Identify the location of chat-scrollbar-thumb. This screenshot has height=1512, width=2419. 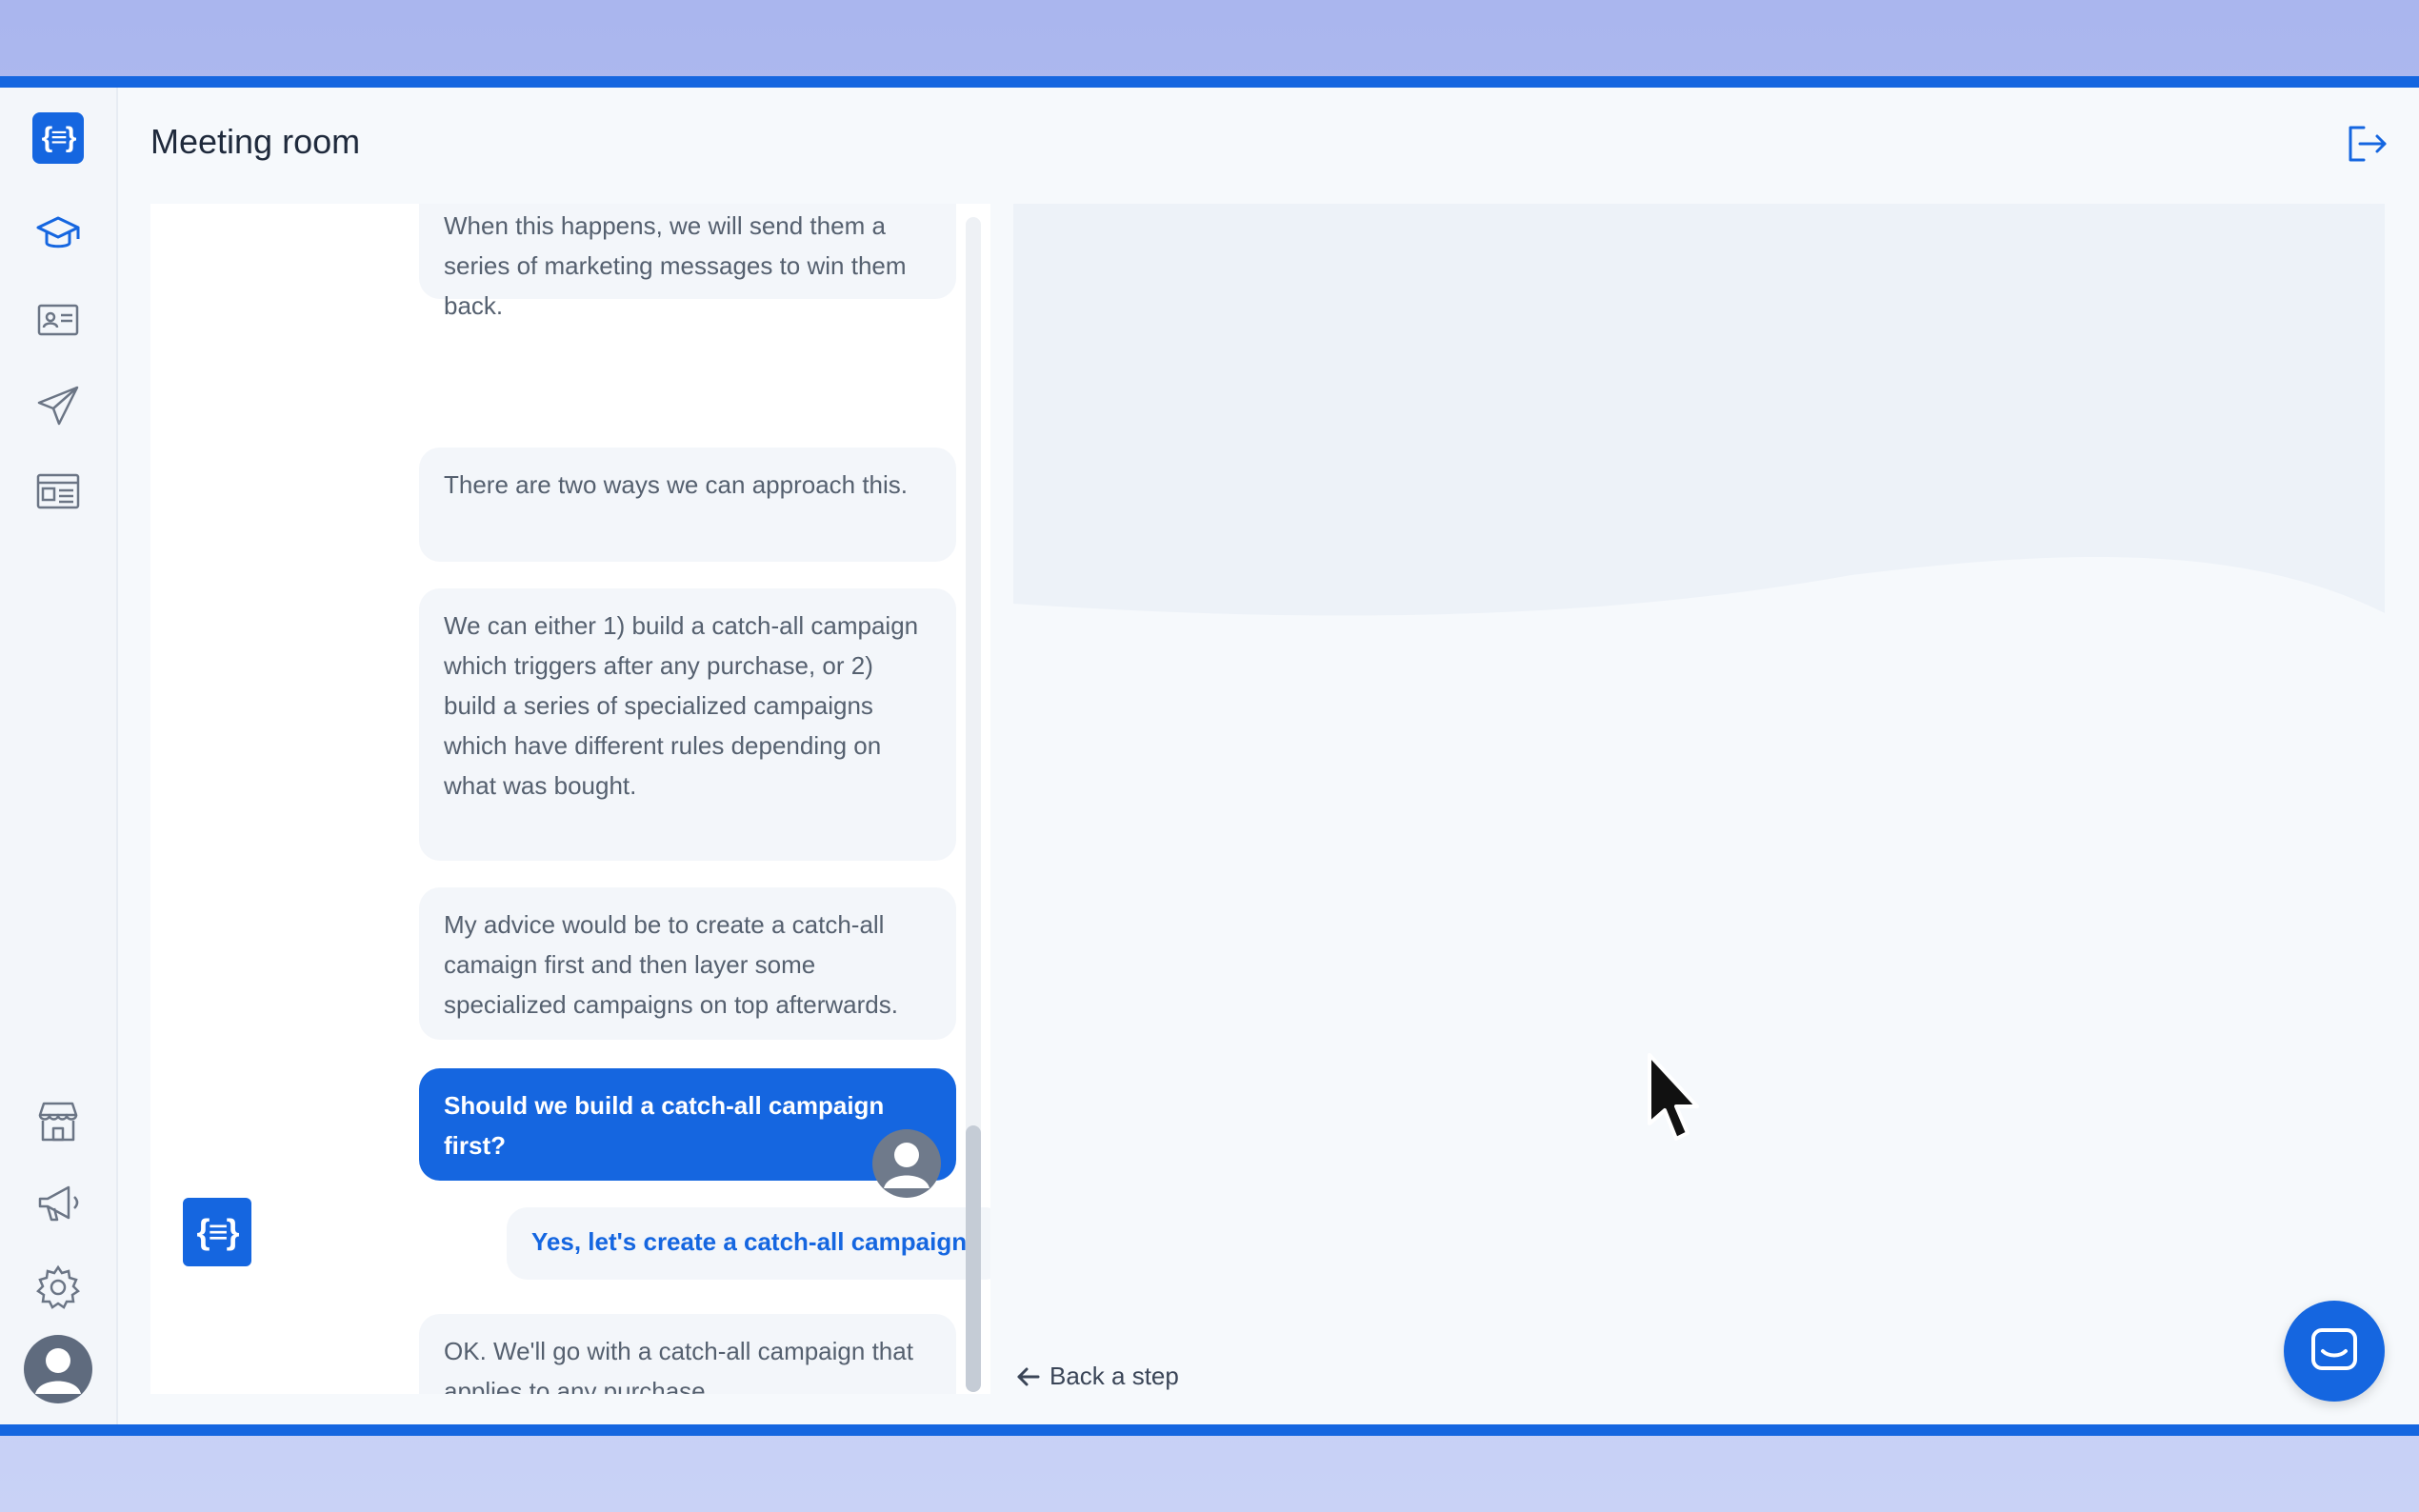
(973, 1258).